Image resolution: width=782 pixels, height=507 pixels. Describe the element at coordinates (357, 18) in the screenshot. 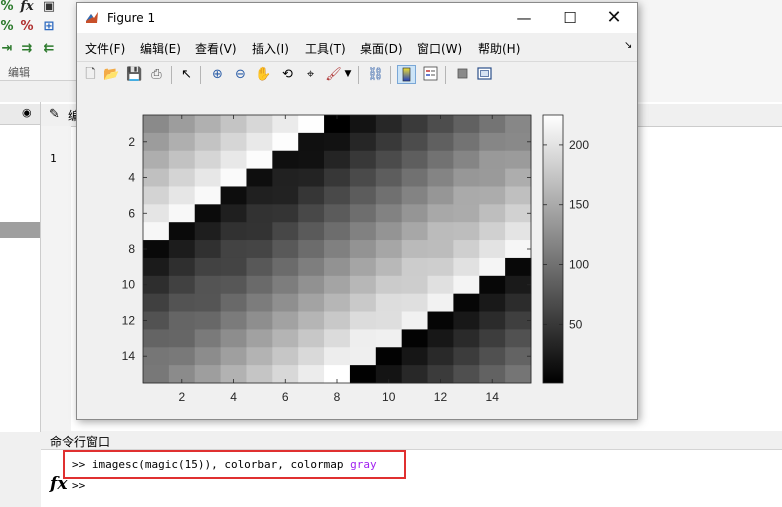

I see `figure-titlebar: Figure 1 — ☐ ✕` at that location.